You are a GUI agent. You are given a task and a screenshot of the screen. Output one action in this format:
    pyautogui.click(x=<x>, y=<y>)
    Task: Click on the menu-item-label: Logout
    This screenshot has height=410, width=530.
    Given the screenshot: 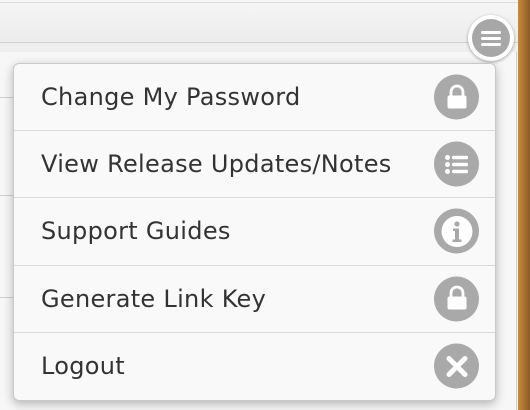 What is the action you would take?
    pyautogui.click(x=83, y=366)
    